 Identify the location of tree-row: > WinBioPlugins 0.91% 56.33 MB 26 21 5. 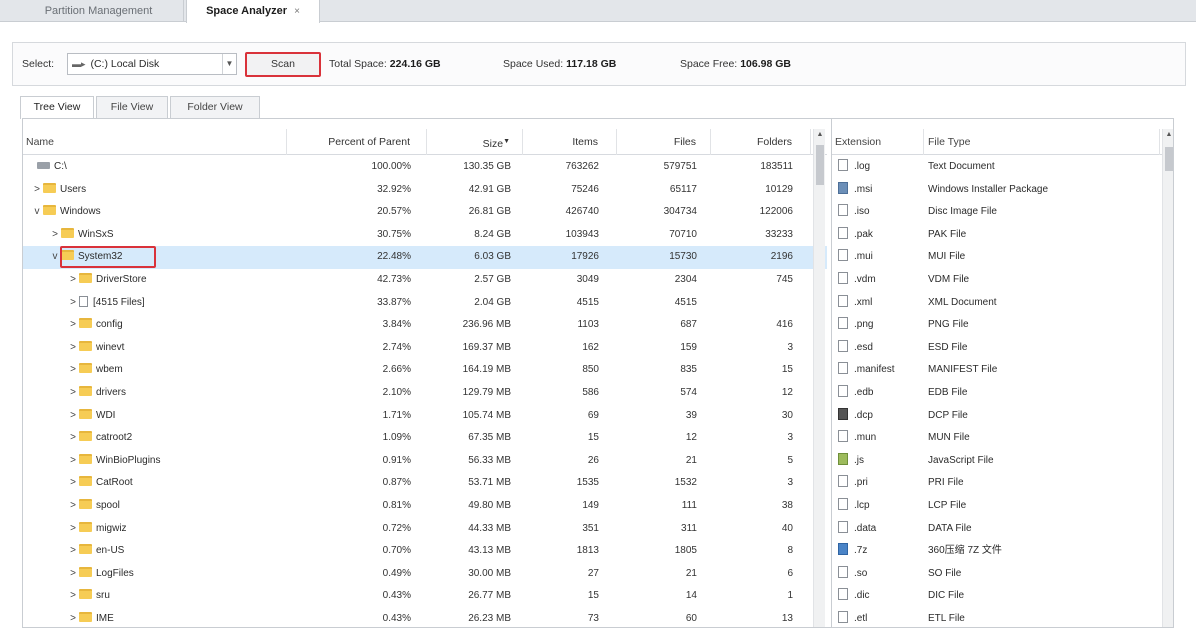
(425, 461).